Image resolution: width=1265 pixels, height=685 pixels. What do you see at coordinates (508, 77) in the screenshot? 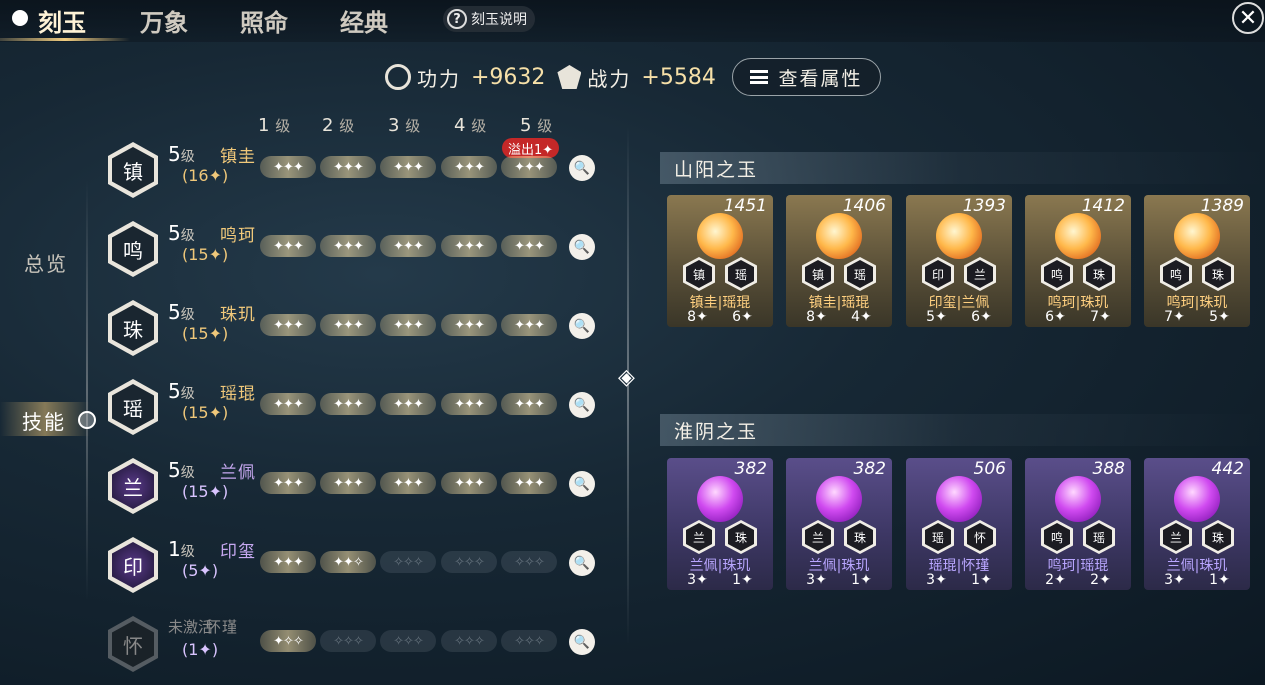
I see `gongli-value: +9632` at bounding box center [508, 77].